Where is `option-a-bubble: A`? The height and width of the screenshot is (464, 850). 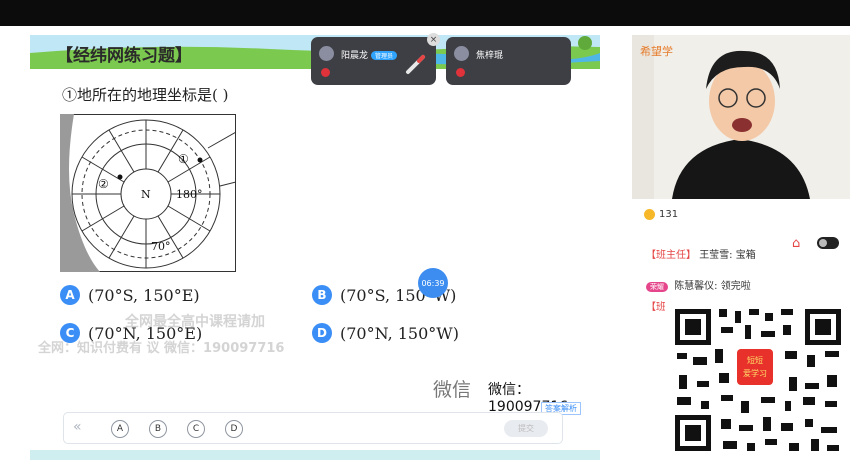
option-a-bubble: A is located at coordinates (70, 295).